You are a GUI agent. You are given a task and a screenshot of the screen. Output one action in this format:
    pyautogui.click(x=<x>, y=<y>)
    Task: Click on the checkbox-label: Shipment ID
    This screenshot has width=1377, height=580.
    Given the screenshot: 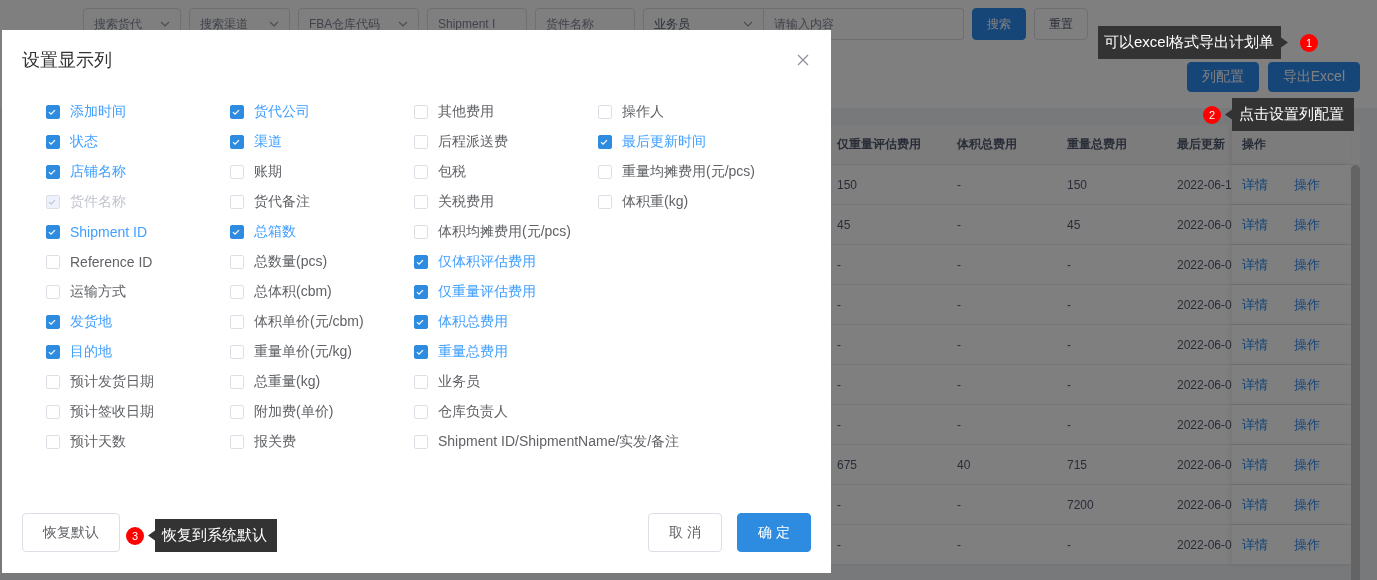 What is the action you would take?
    pyautogui.click(x=109, y=232)
    